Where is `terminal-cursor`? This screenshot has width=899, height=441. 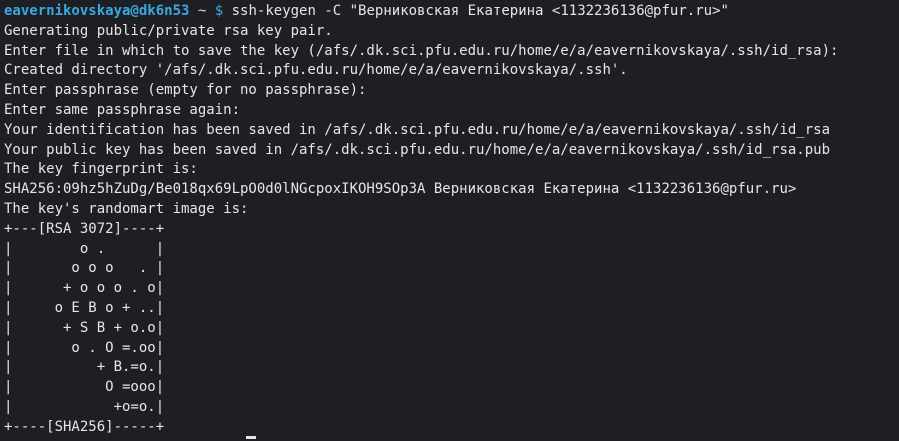
terminal-cursor is located at coordinates (251, 437).